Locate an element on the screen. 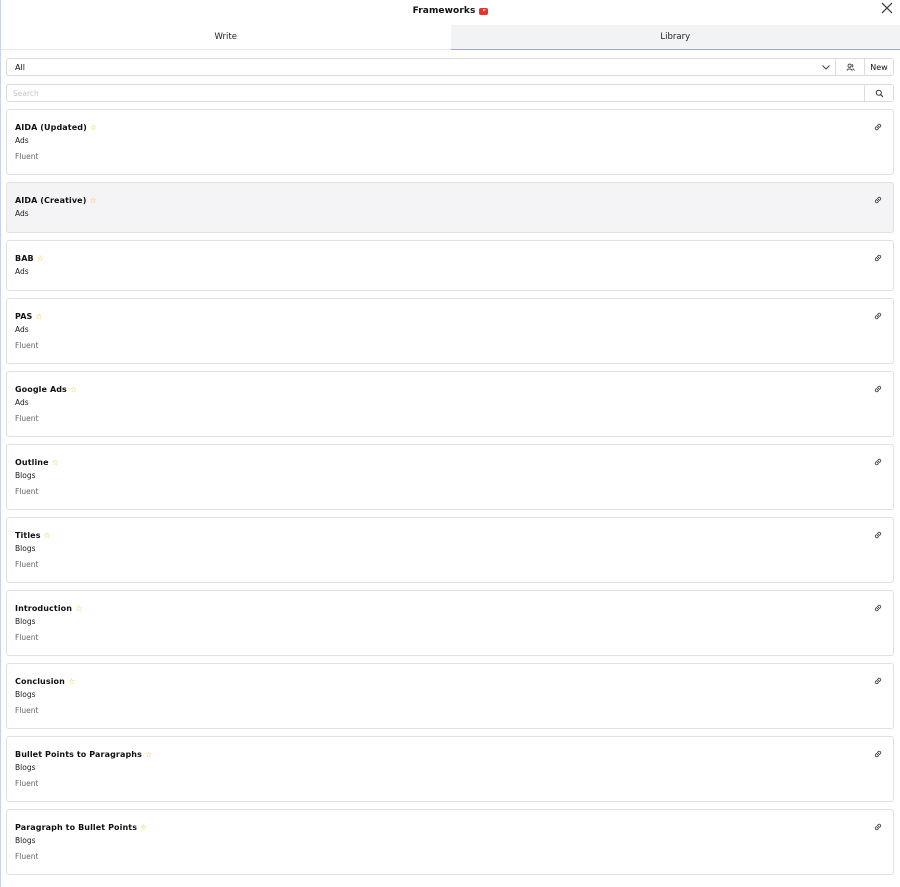 Image resolution: width=900 pixels, height=887 pixels. tab-library: Library is located at coordinates (675, 37).